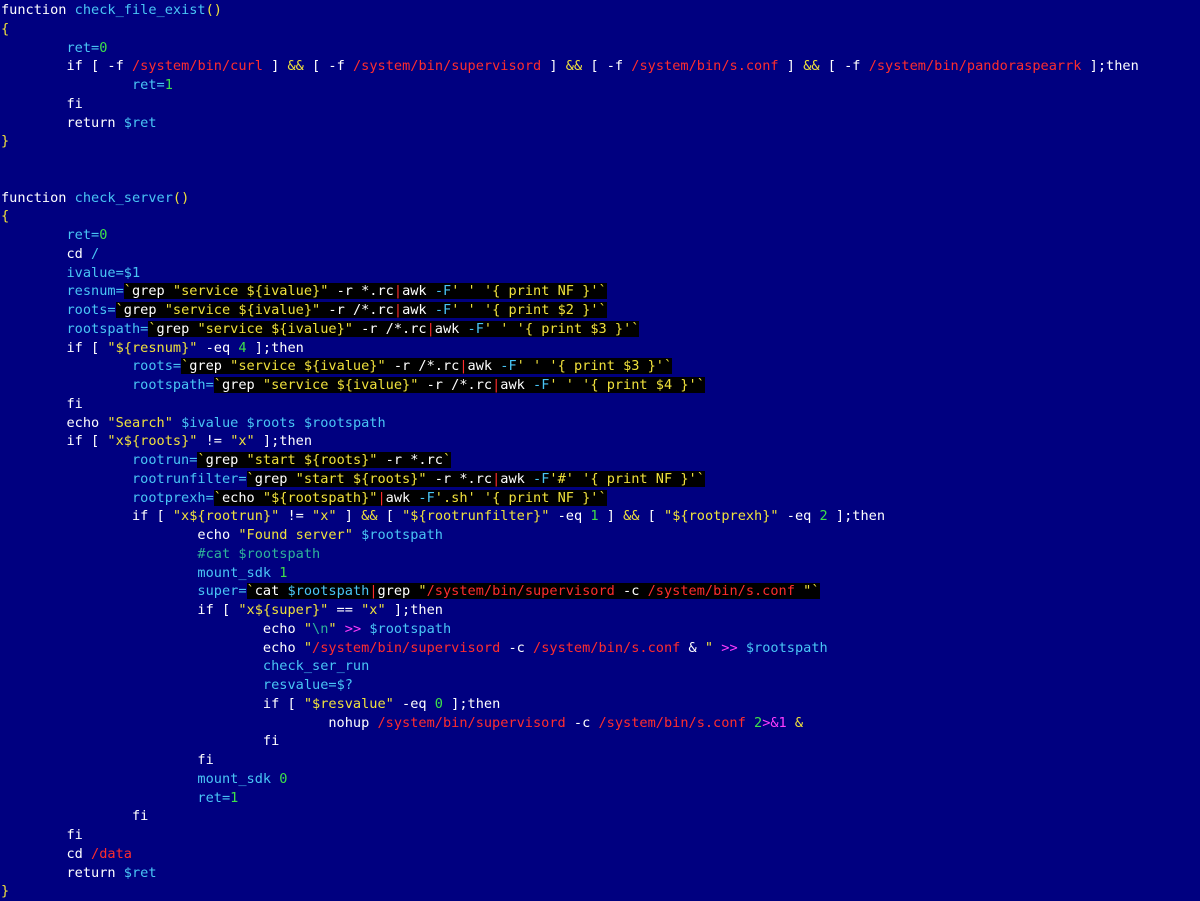 This screenshot has width=1200, height=901. Describe the element at coordinates (774, 722) in the screenshot. I see `code-token: >&1` at that location.